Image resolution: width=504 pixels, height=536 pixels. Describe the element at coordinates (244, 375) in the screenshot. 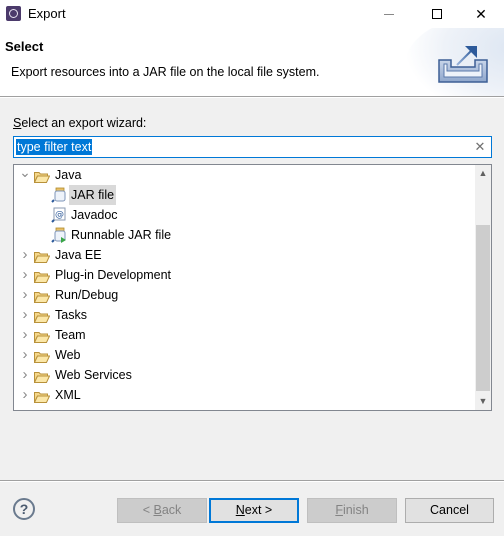

I see `tree-item: › Web Services` at that location.